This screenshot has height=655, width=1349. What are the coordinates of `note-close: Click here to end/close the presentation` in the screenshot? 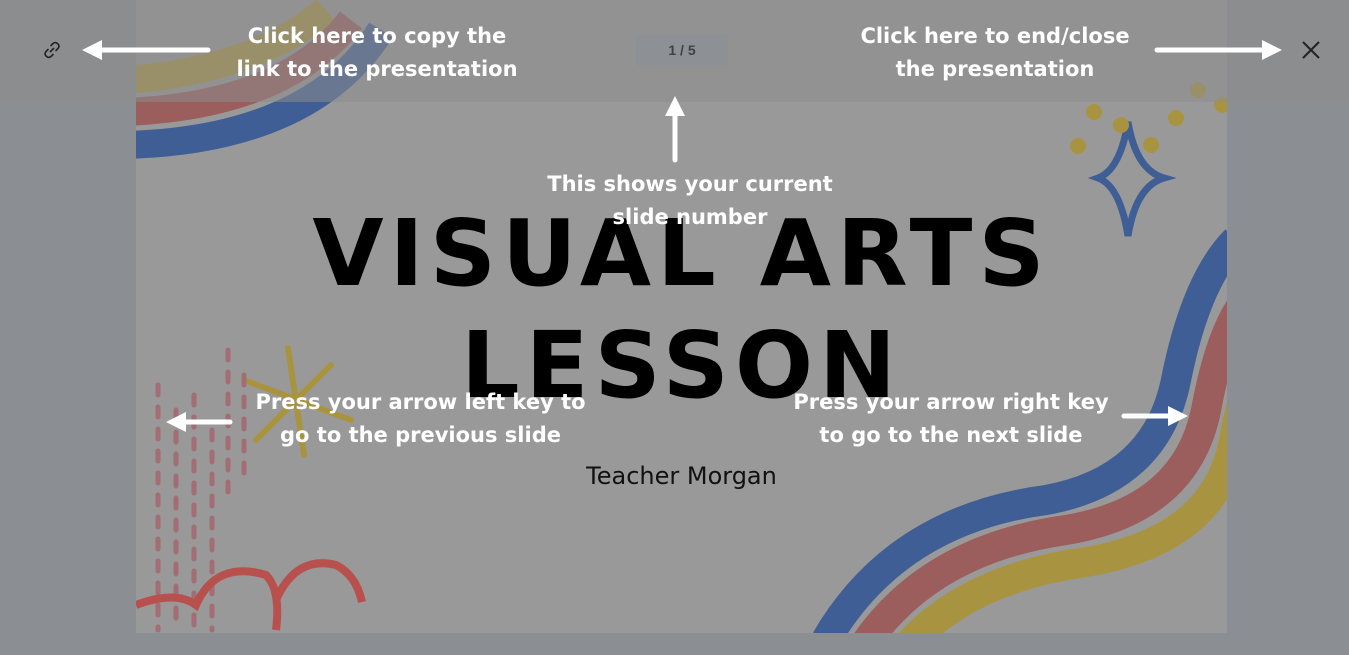 It's located at (995, 53).